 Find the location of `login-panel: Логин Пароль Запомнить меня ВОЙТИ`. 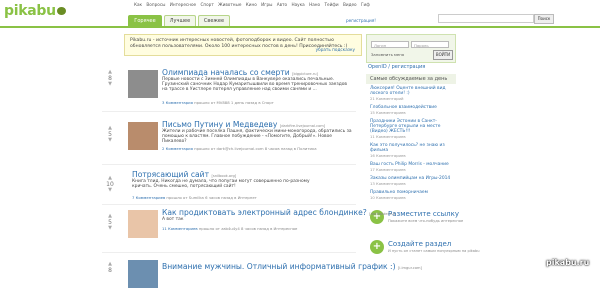

login-panel: Логин Пароль Запомнить меня ВОЙТИ is located at coordinates (411, 48).